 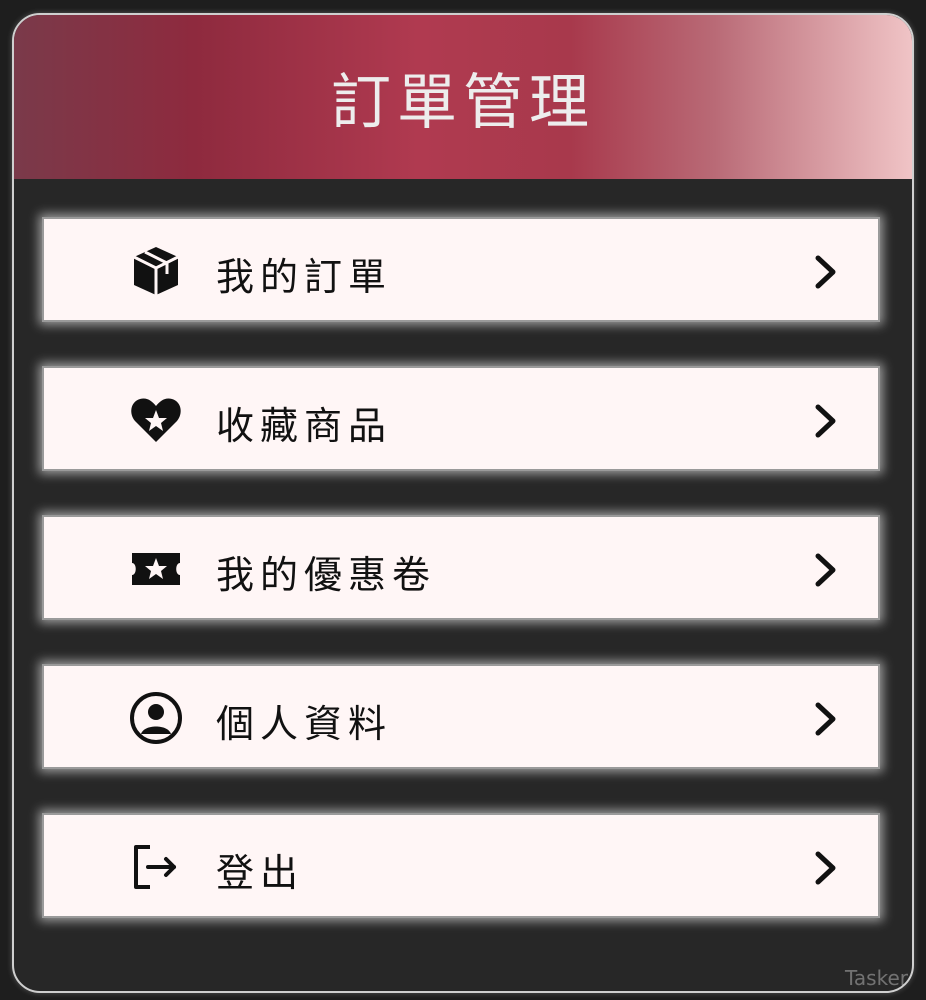 What do you see at coordinates (156, 718) in the screenshot?
I see `user-circle-icon` at bounding box center [156, 718].